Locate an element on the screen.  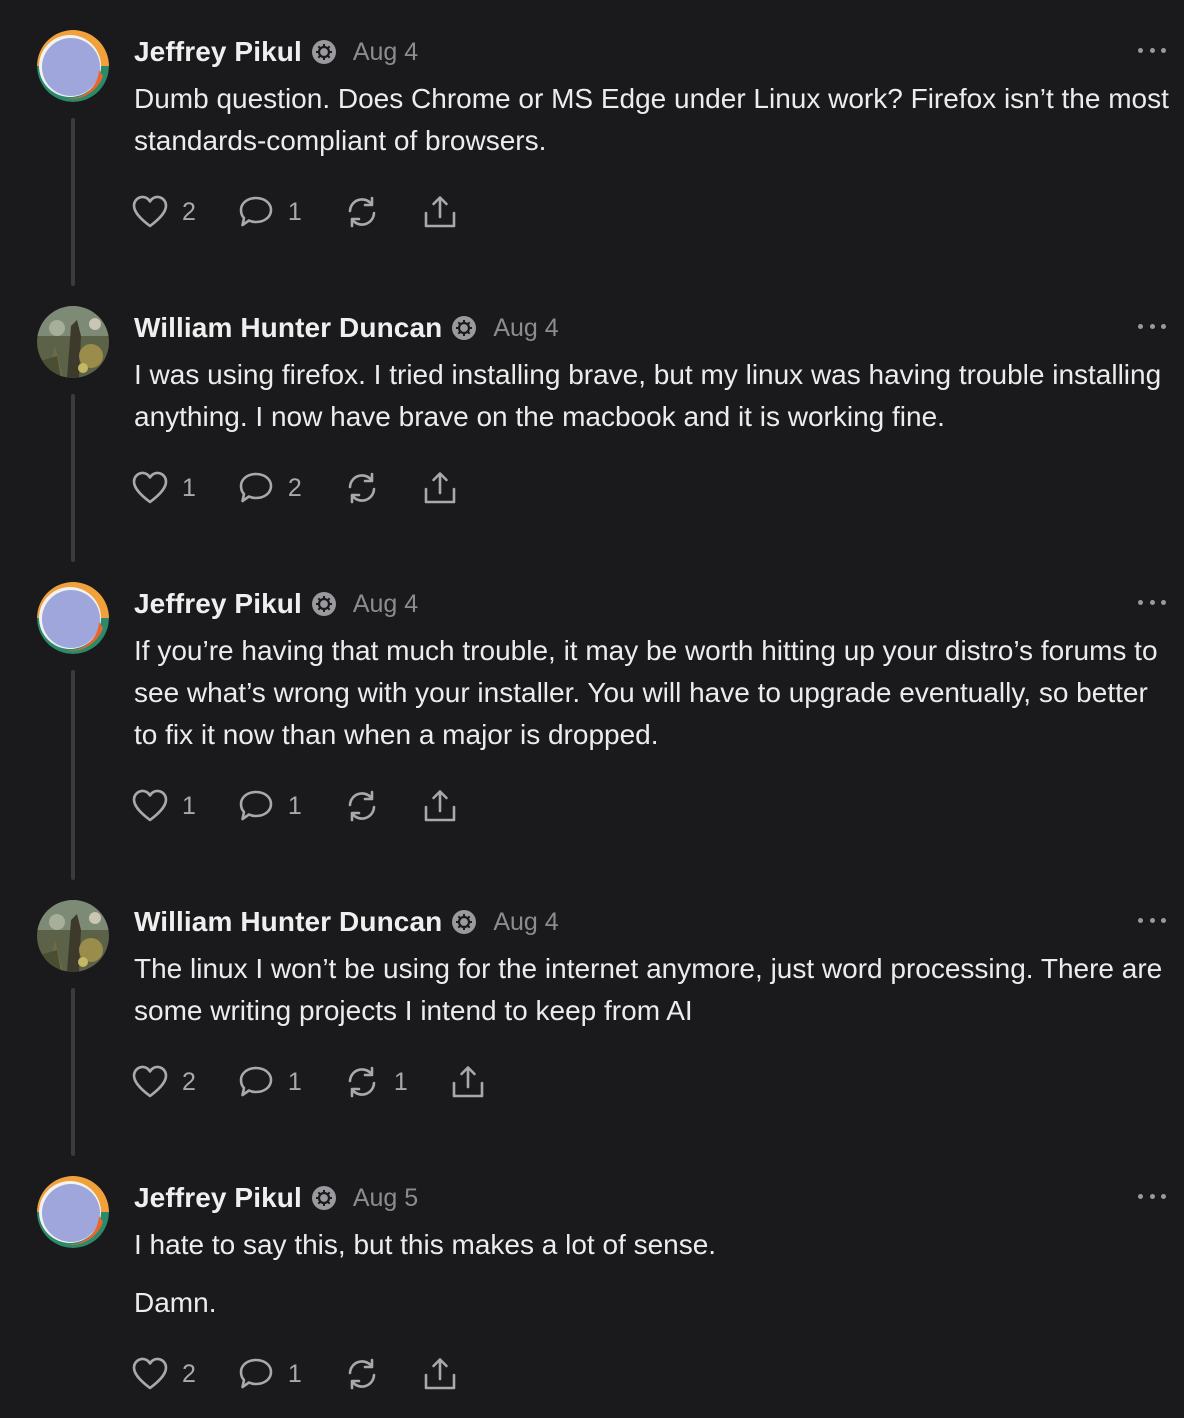
restack-count: 1 is located at coordinates (400, 1081).